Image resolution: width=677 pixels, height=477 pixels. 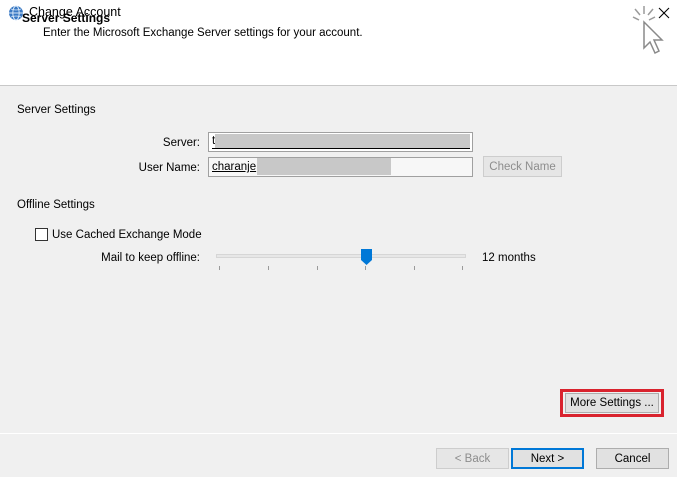 I want to click on mail-offline-label: Mail to keep offline:, so click(x=150, y=258).